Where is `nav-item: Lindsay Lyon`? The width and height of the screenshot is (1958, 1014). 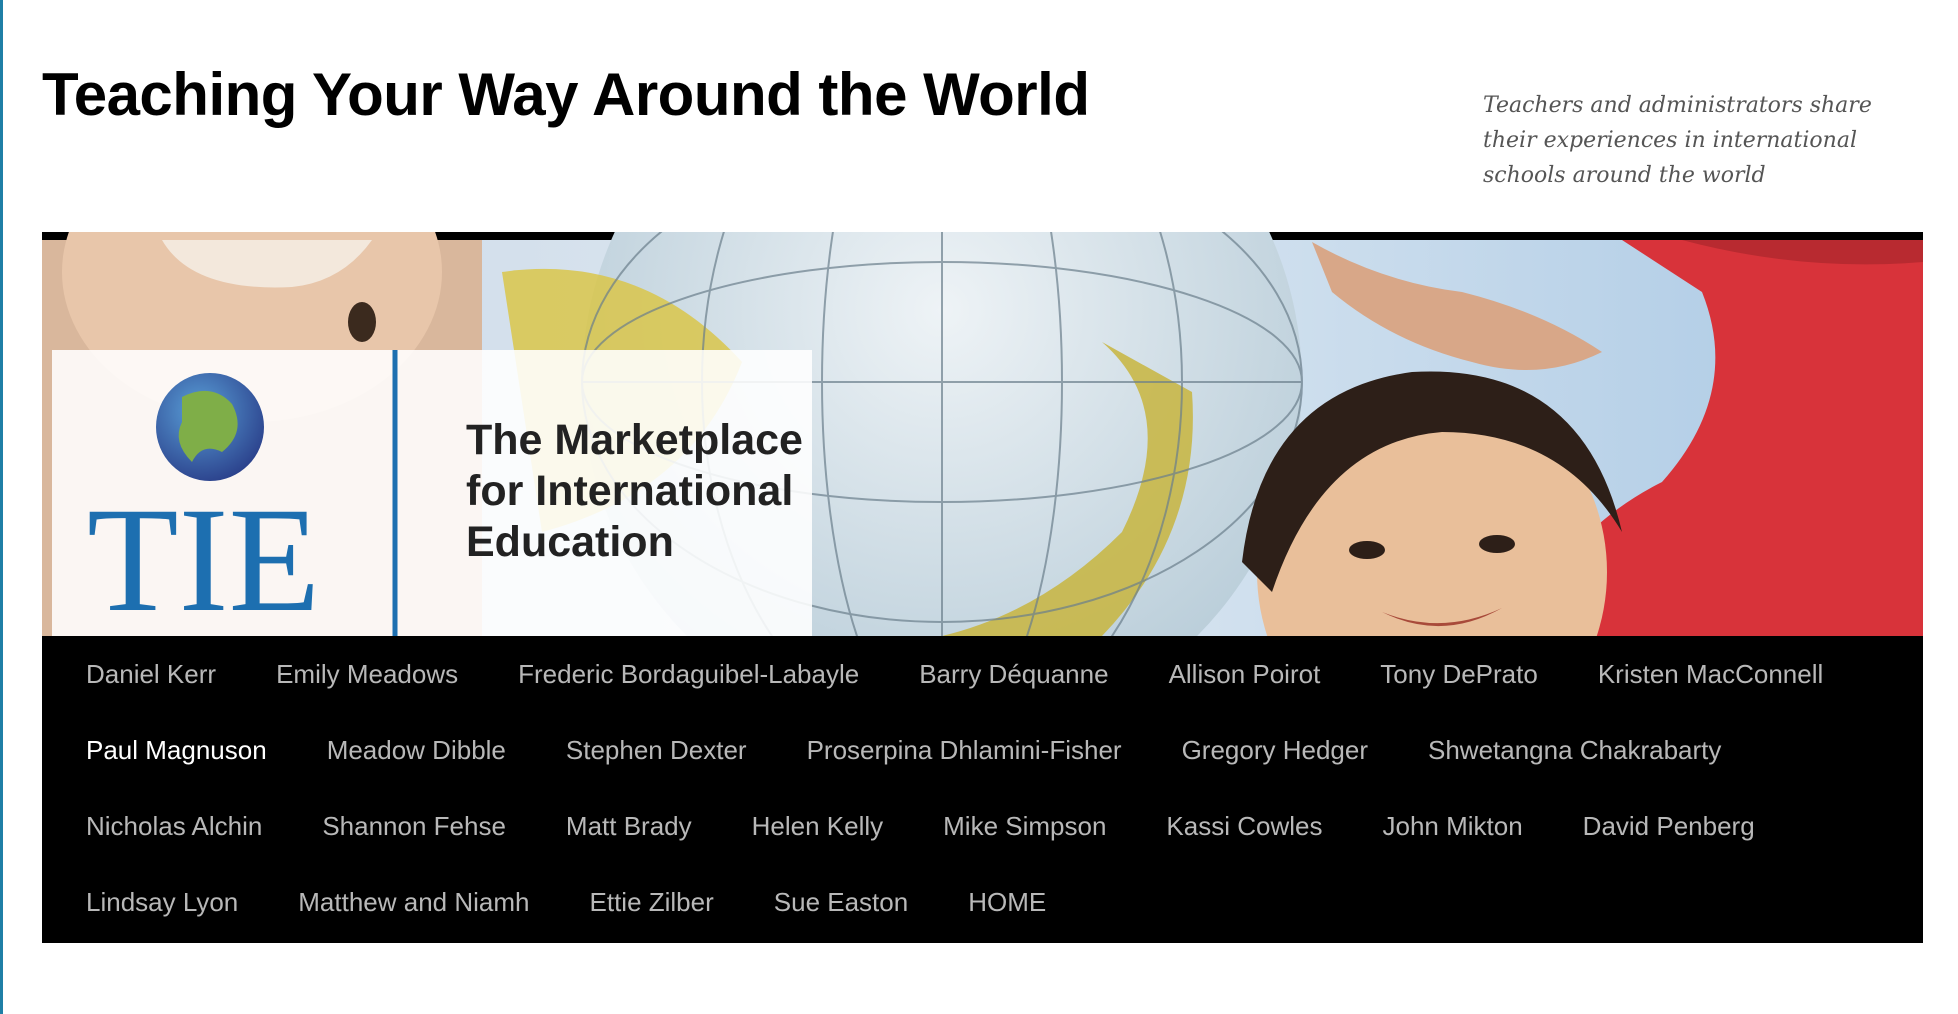 nav-item: Lindsay Lyon is located at coordinates (151, 902).